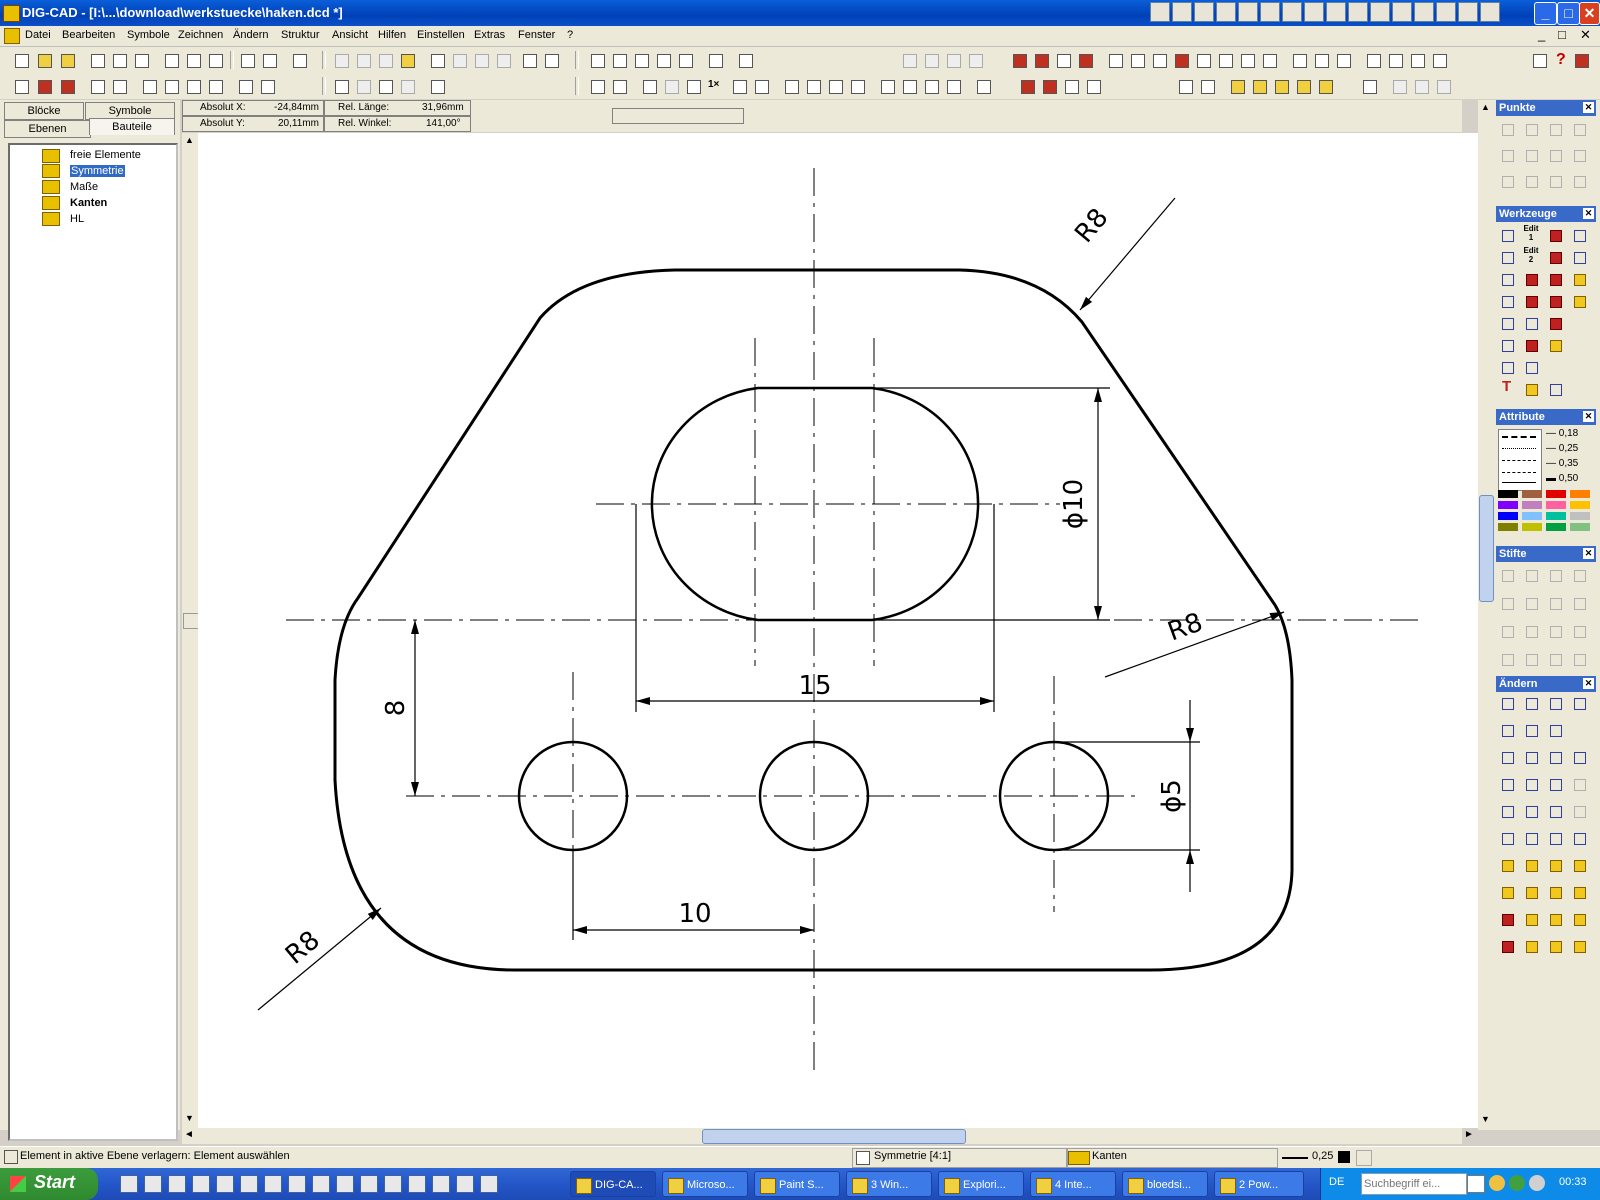 The width and height of the screenshot is (1600, 1200). I want to click on transform-icon, so click(1085, 60).